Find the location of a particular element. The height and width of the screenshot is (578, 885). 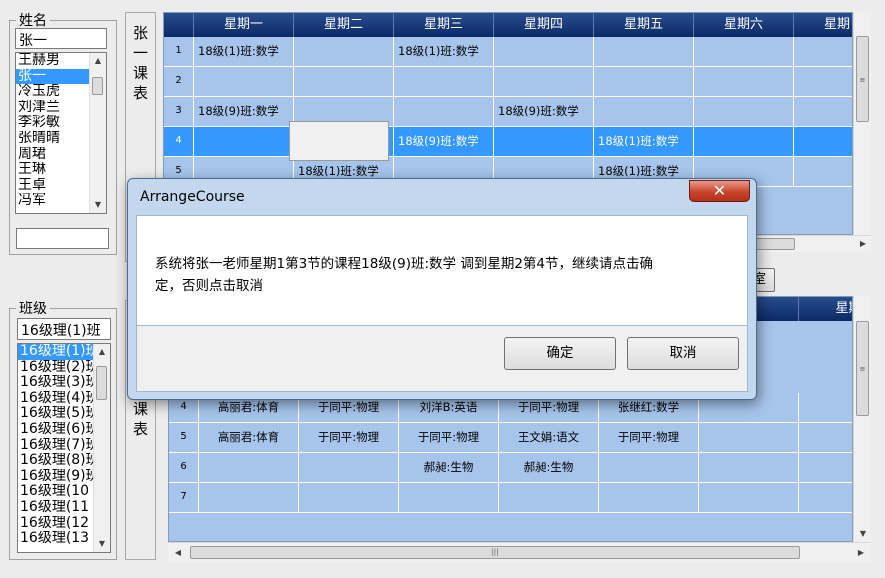

row-header: 3 is located at coordinates (179, 112).